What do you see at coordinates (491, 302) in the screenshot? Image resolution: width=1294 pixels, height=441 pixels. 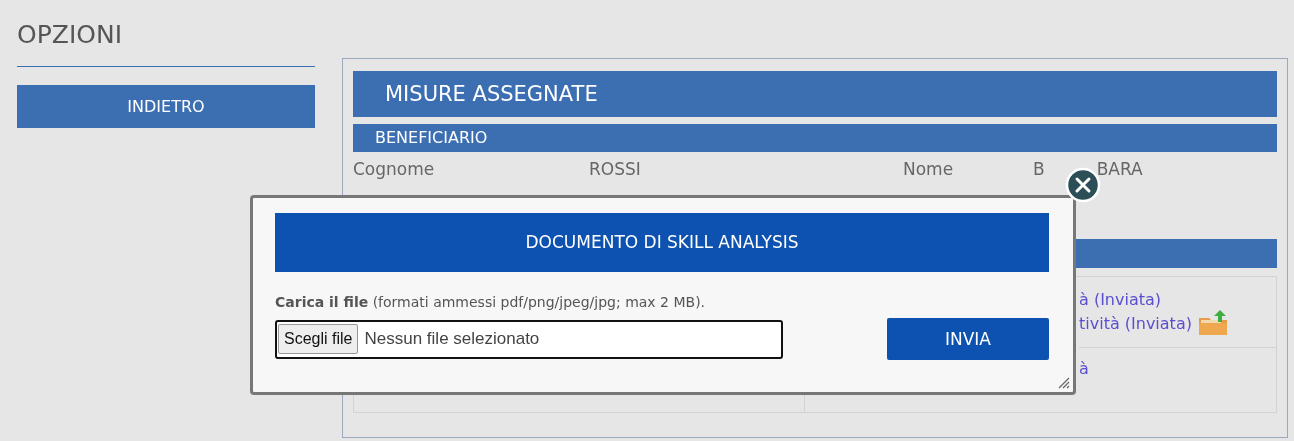 I see `upload-instructions: Carica il file (formati ammessi pdf/png/jpeg/jpg; max 2 MB).` at bounding box center [491, 302].